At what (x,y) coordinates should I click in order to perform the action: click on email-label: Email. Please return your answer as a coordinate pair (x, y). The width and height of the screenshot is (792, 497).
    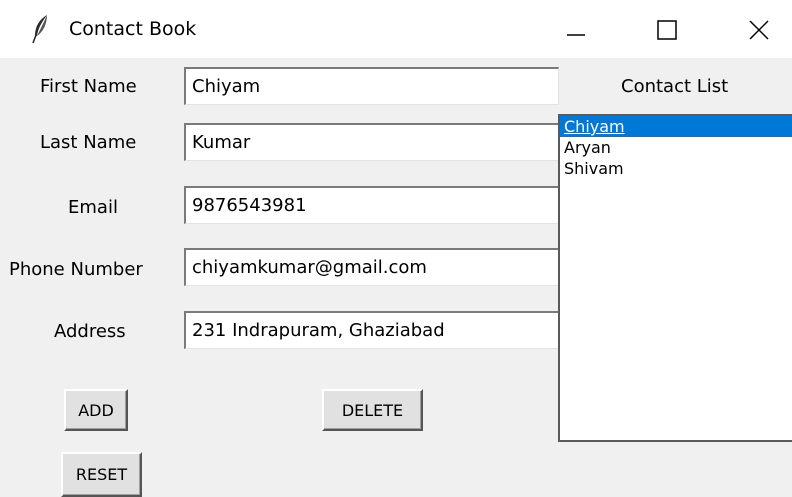
    Looking at the image, I should click on (93, 207).